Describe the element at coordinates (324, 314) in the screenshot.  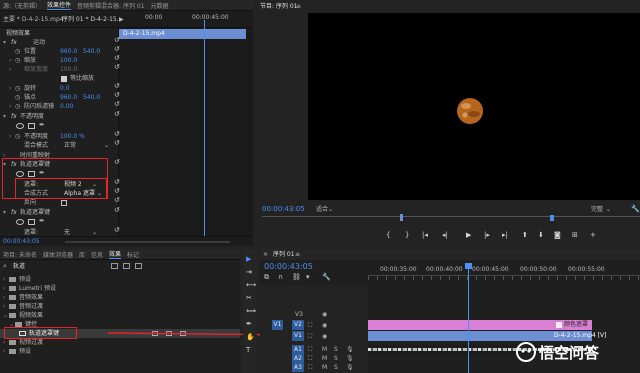
I see `eye-icon: ◉` at that location.